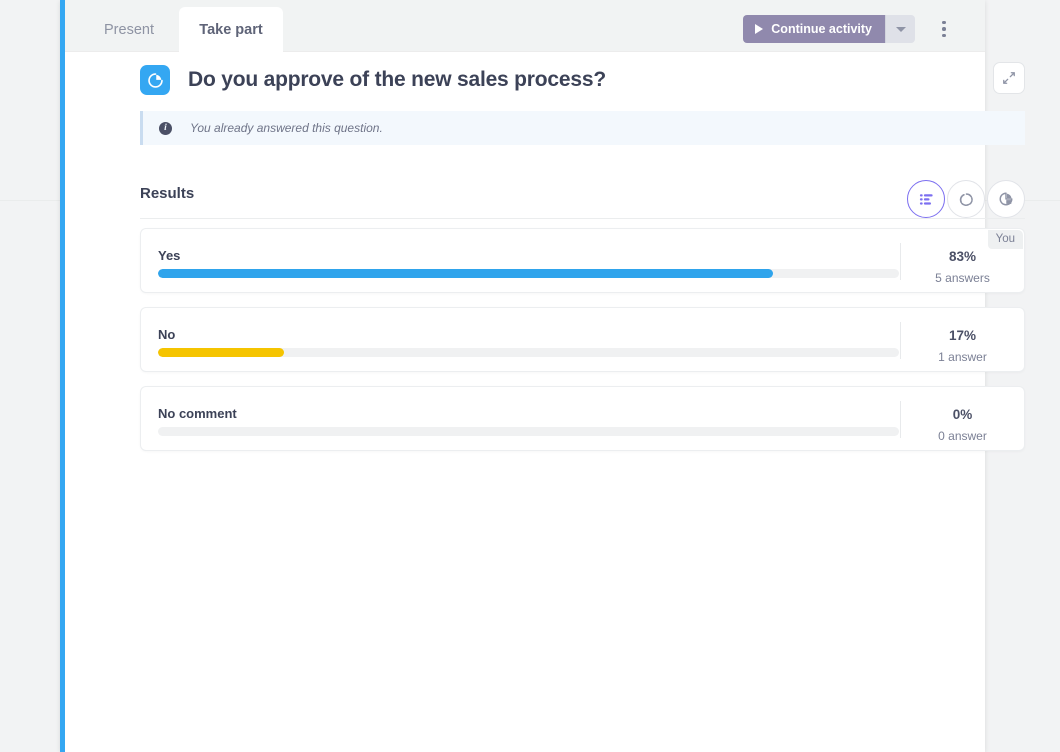 This screenshot has width=1060, height=752. Describe the element at coordinates (962, 267) in the screenshot. I see `result-stats: 83% 5 answers` at that location.